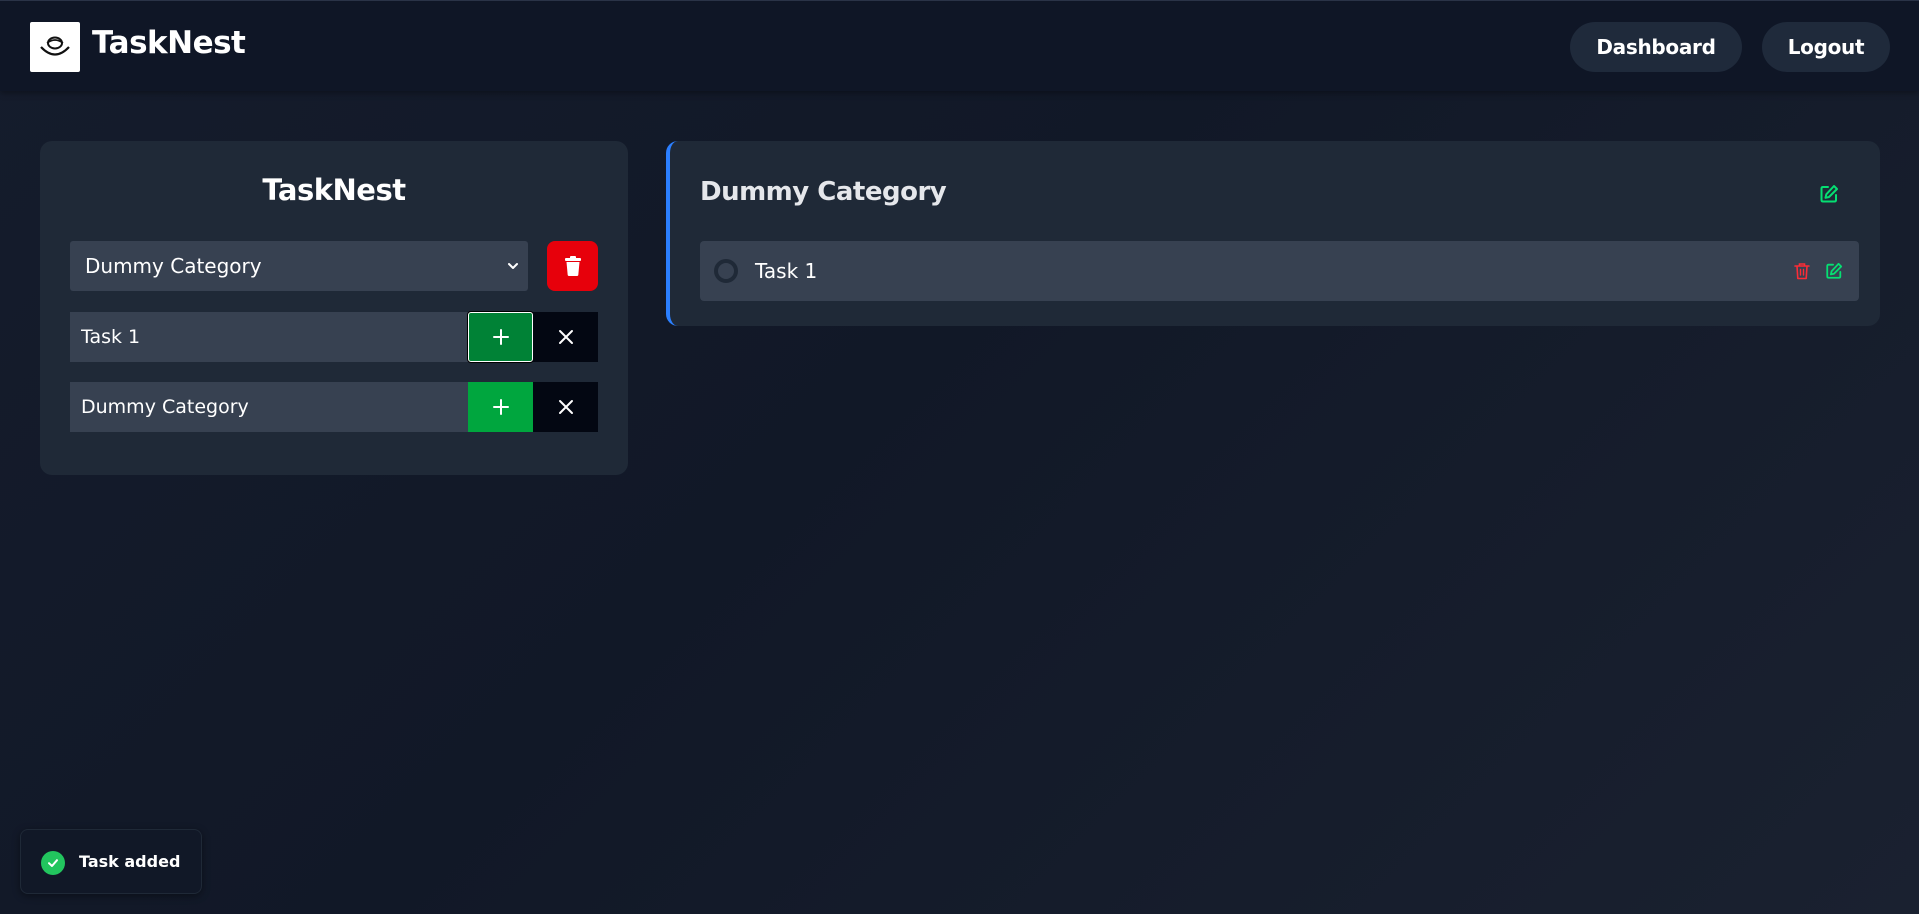  What do you see at coordinates (1826, 47) in the screenshot?
I see `logout-button: Logout` at bounding box center [1826, 47].